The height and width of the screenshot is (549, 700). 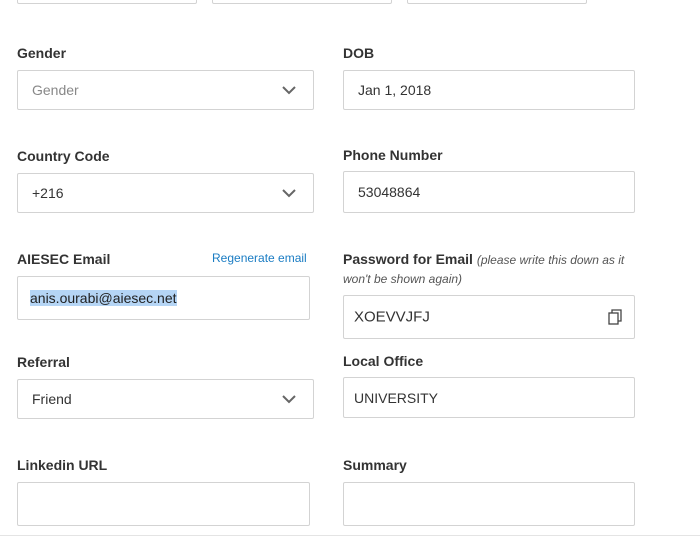 What do you see at coordinates (550, 260) in the screenshot?
I see `password-hint-line1: (please write this down as it` at bounding box center [550, 260].